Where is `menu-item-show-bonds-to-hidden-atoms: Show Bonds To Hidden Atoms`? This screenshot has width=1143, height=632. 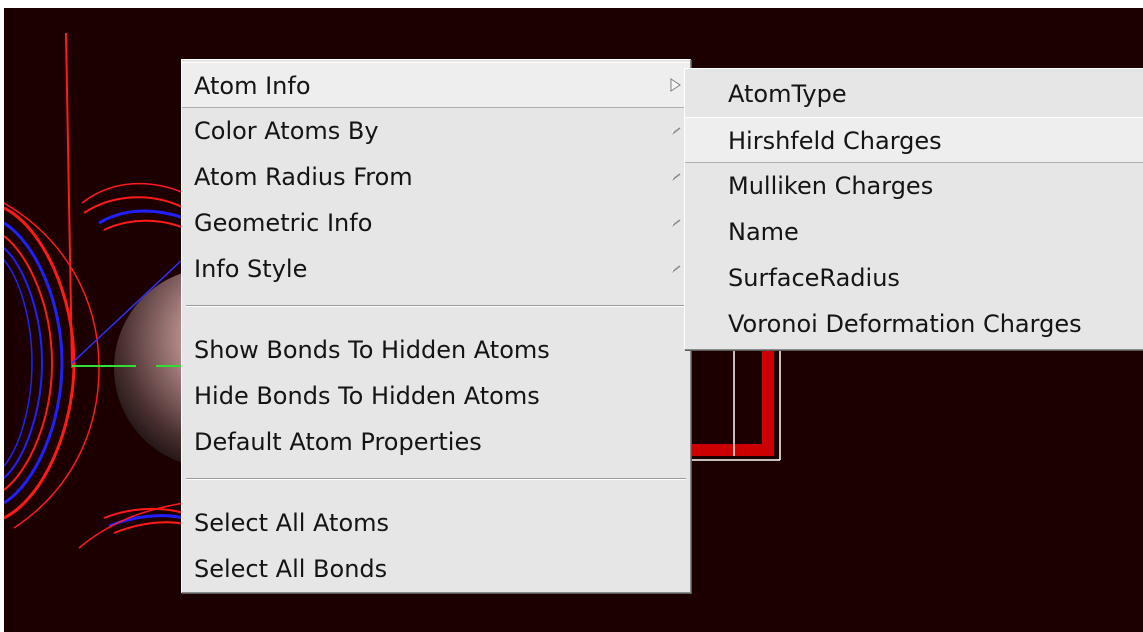 menu-item-show-bonds-to-hidden-atoms: Show Bonds To Hidden Atoms is located at coordinates (436, 350).